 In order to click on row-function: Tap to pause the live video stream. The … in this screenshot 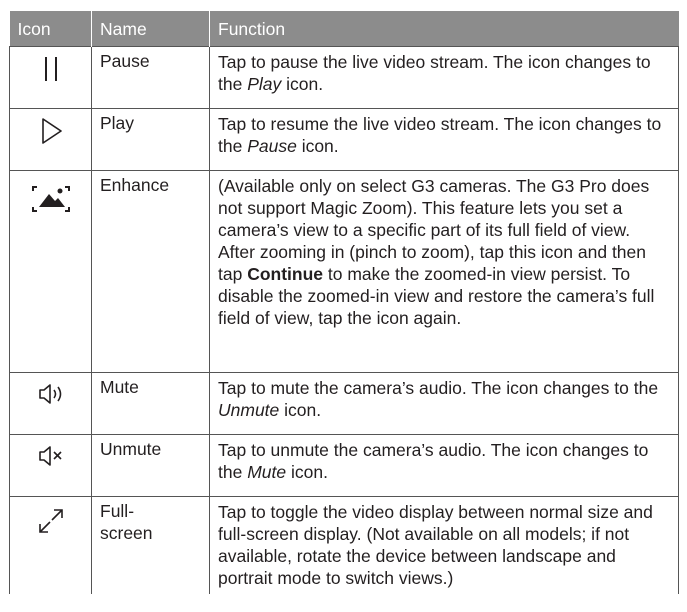, I will do `click(444, 77)`.